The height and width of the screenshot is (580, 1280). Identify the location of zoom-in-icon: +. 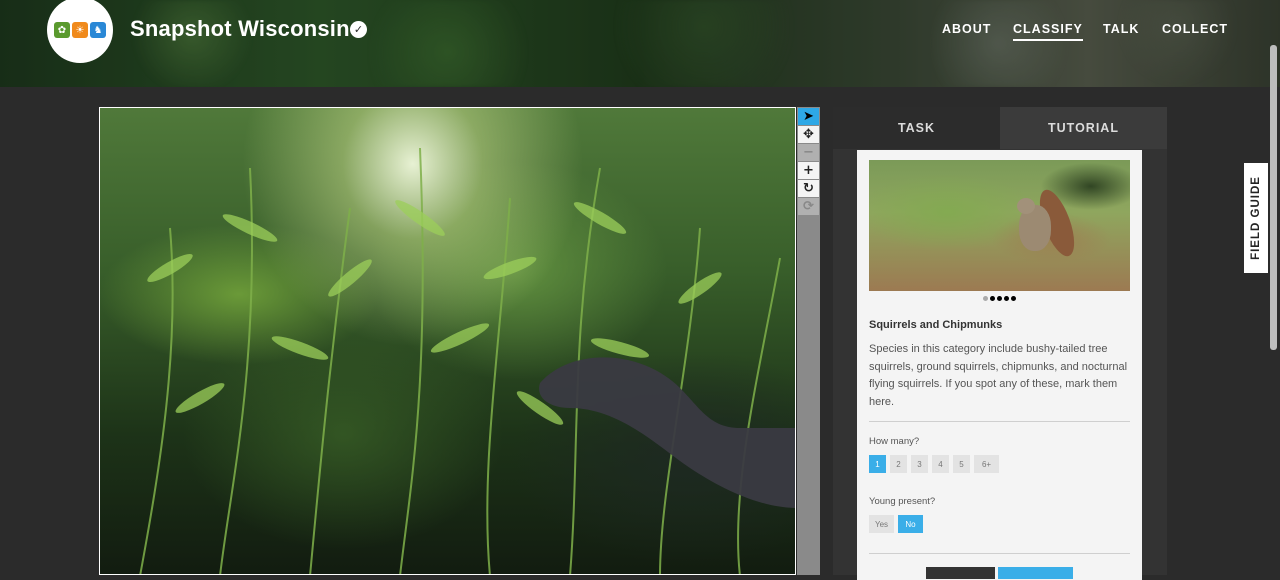
(808, 170).